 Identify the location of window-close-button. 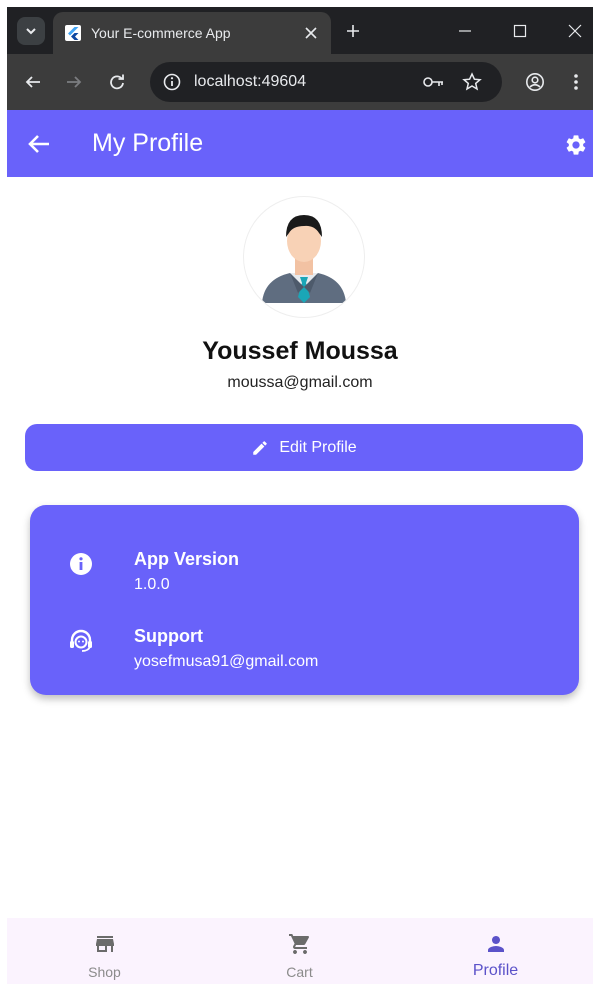
(575, 31).